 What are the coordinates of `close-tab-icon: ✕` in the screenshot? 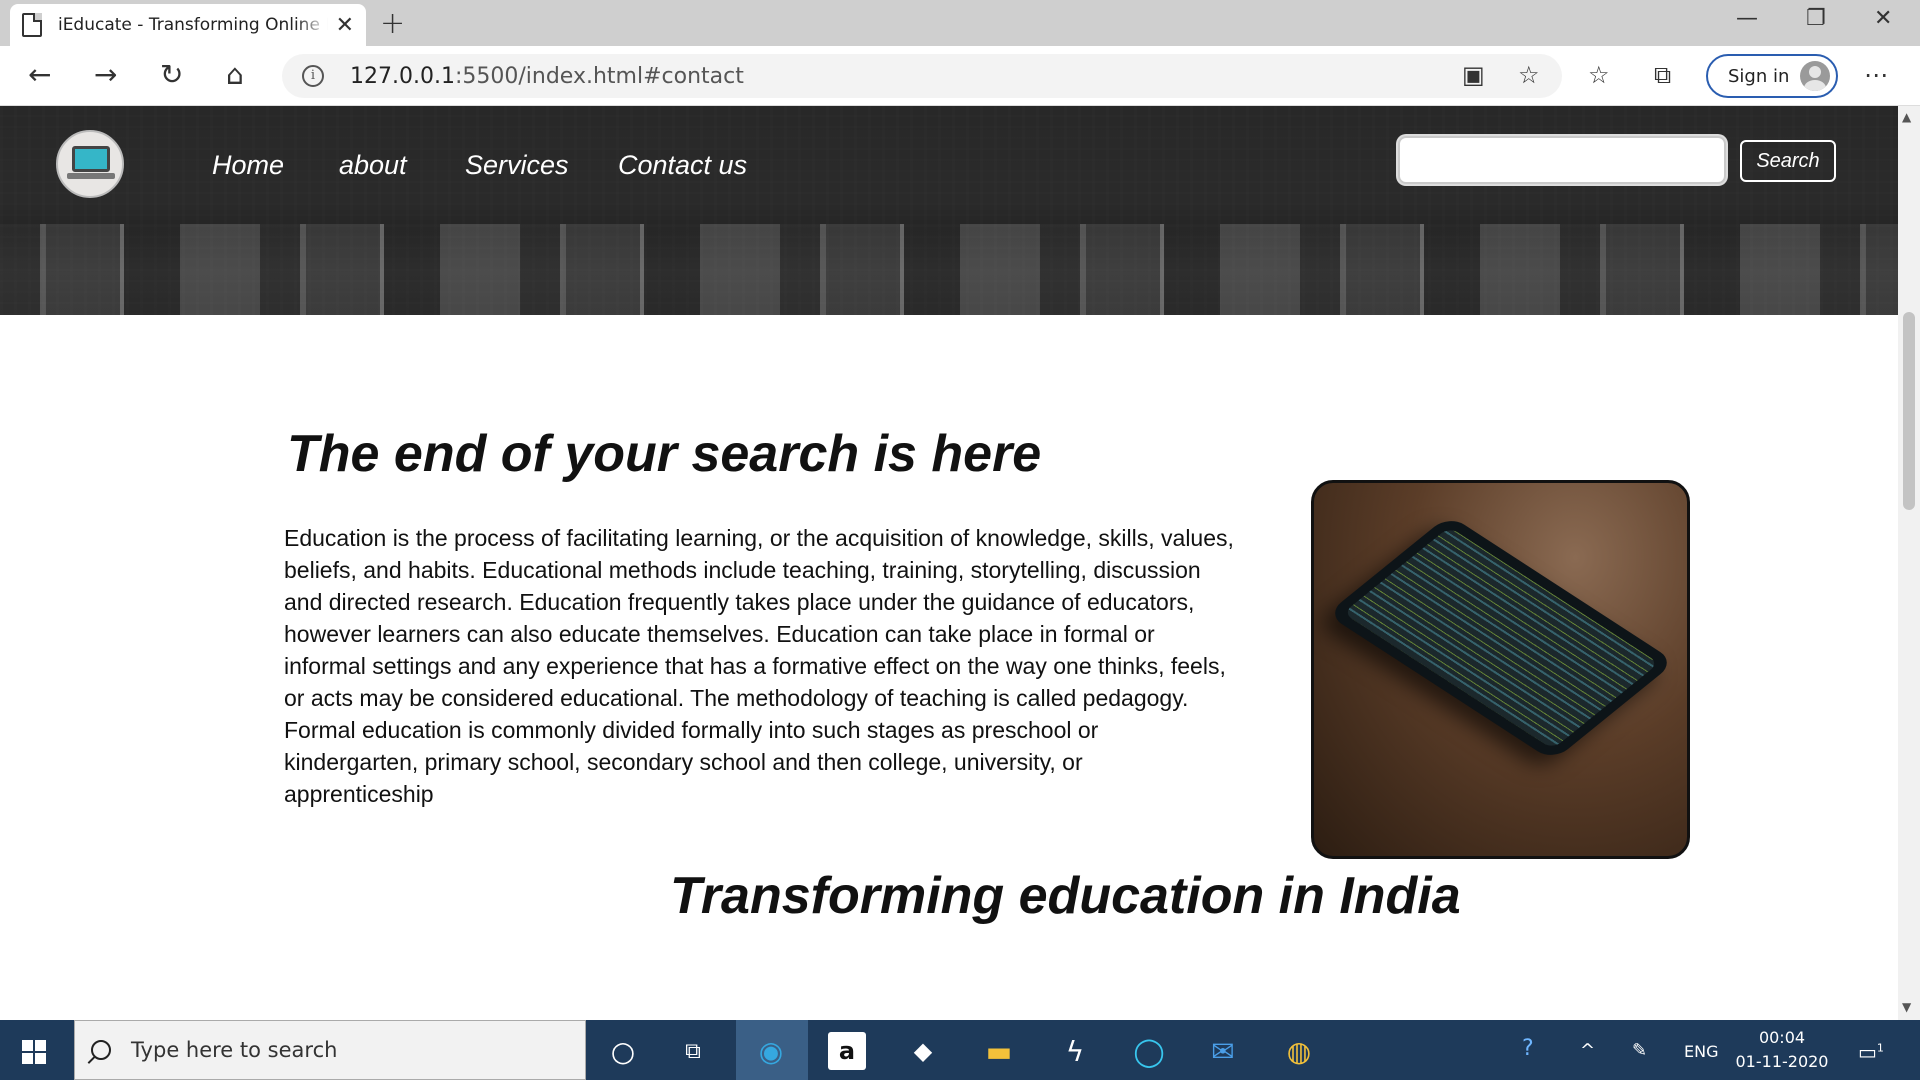 It's located at (345, 25).